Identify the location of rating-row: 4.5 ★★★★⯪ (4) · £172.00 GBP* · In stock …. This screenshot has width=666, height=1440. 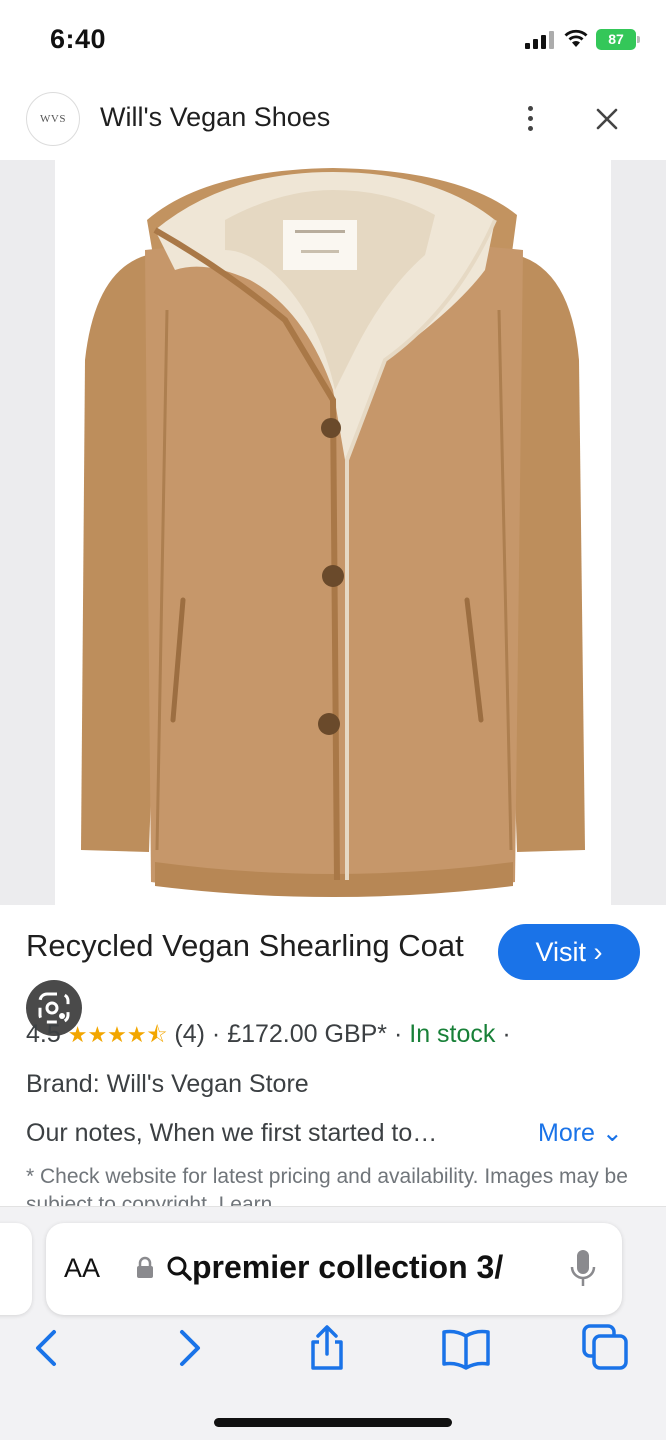
(268, 1037).